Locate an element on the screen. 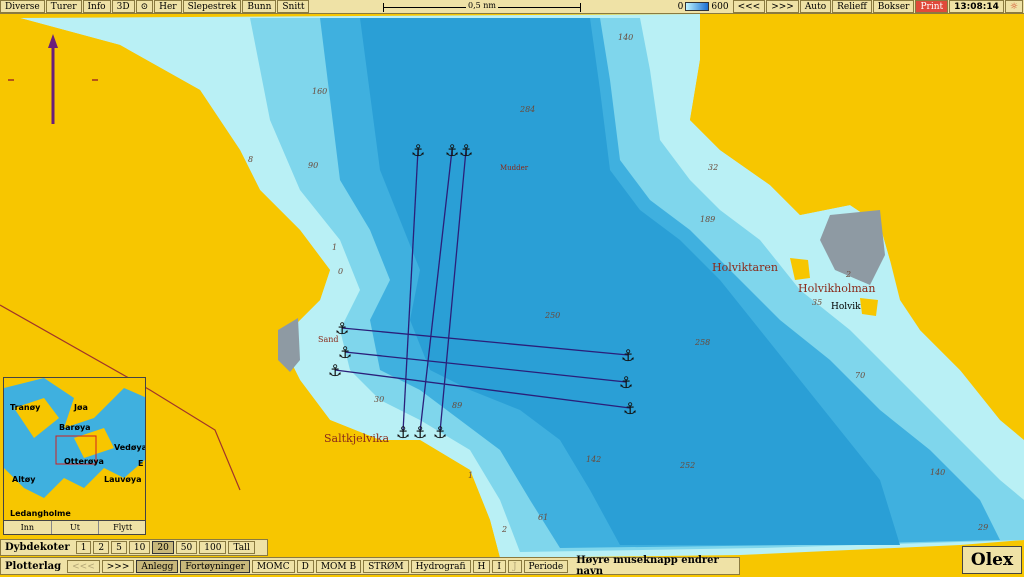 The width and height of the screenshot is (1024, 577). place-label: Holviktaren is located at coordinates (745, 267).